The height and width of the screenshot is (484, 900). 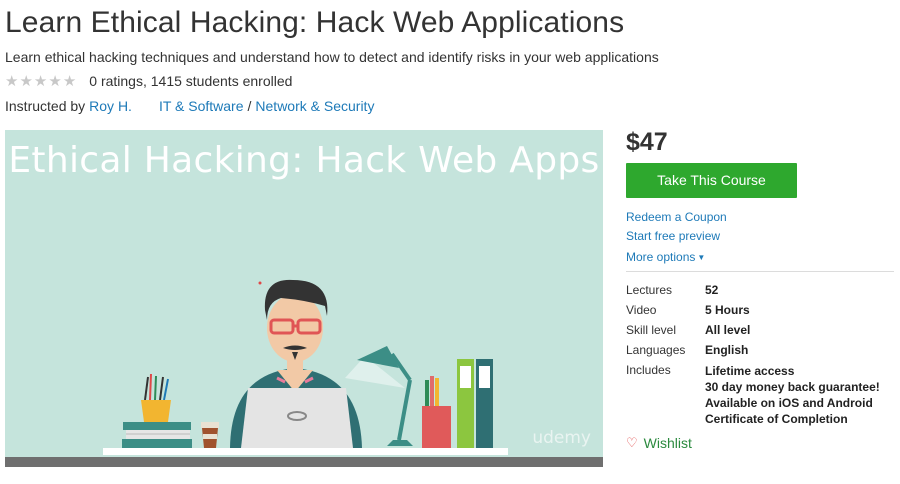 What do you see at coordinates (191, 81) in the screenshot?
I see `rating-summary: 0 ratings, 1415 students enrolled` at bounding box center [191, 81].